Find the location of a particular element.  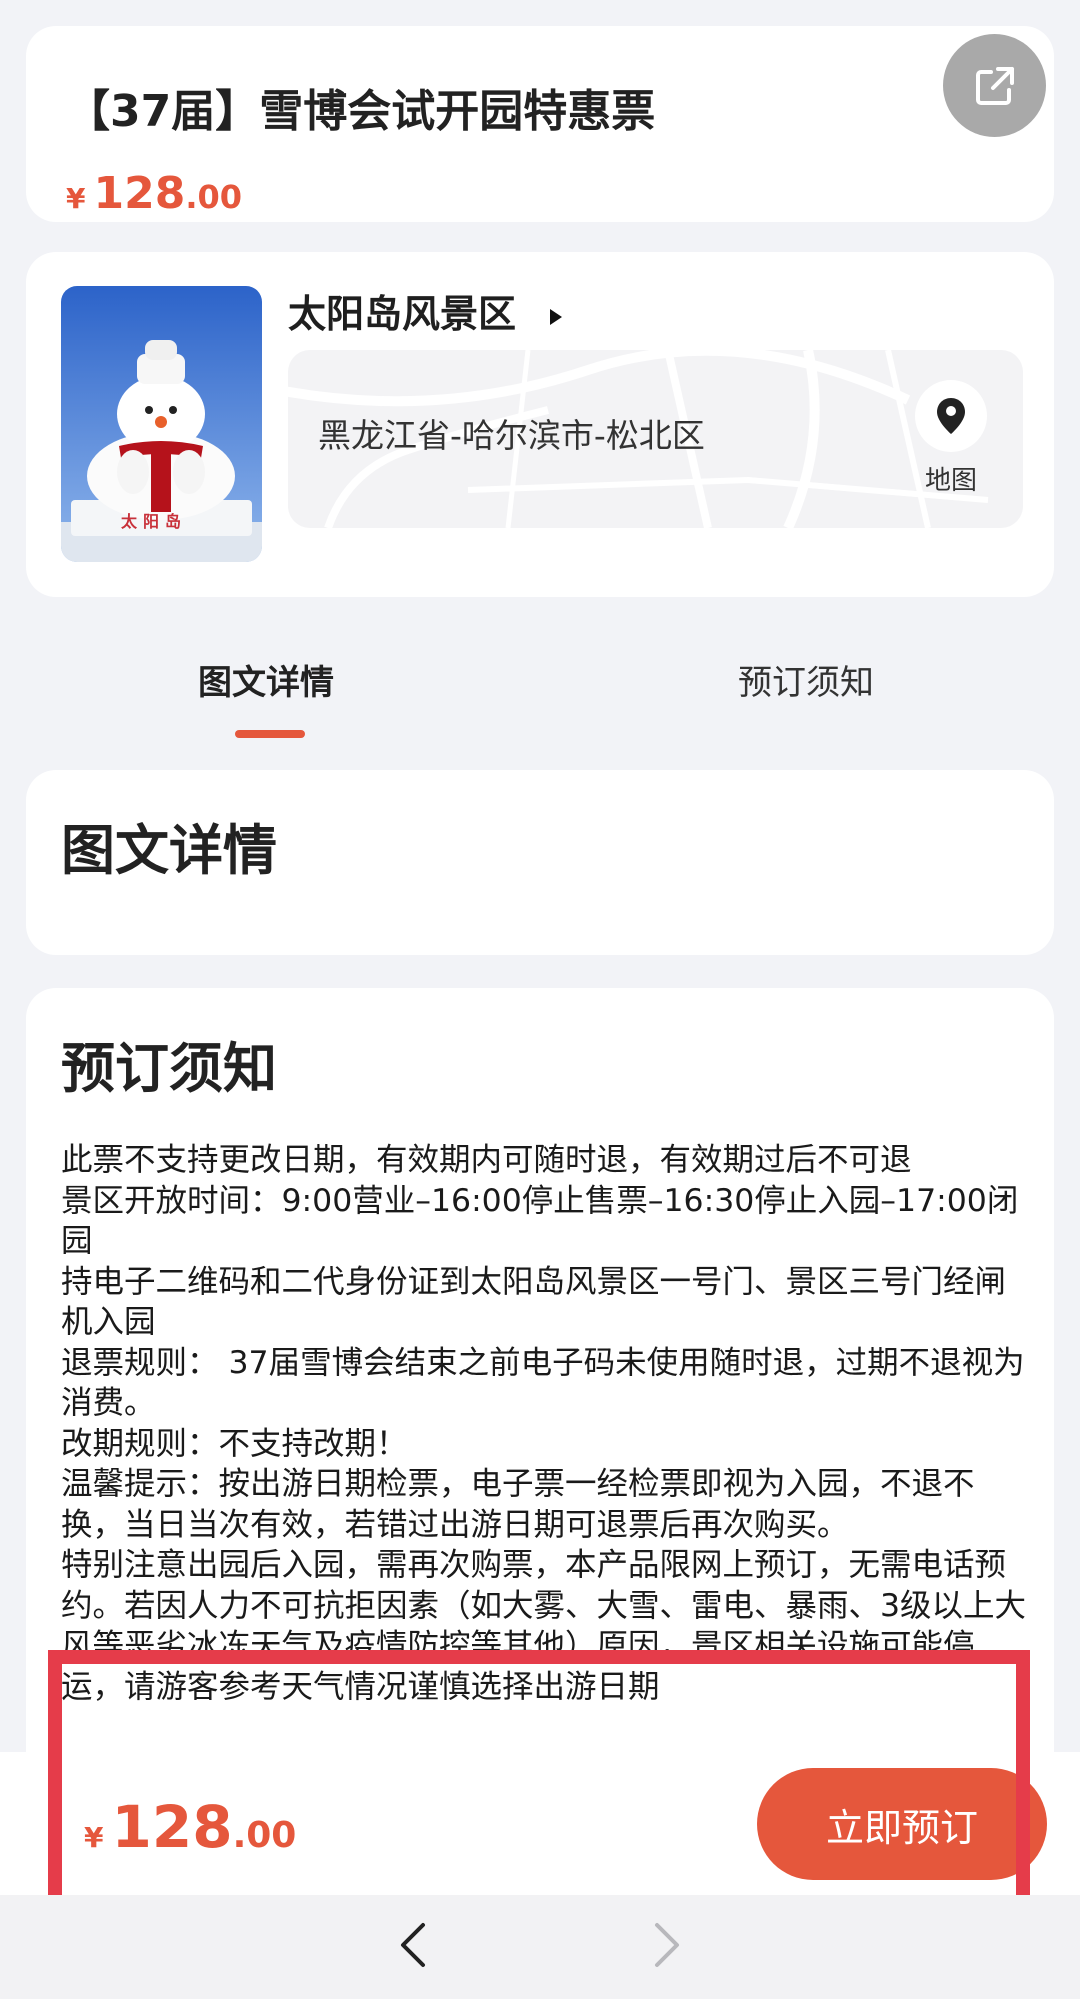

bottom-price: ¥128.00 is located at coordinates (190, 1834).